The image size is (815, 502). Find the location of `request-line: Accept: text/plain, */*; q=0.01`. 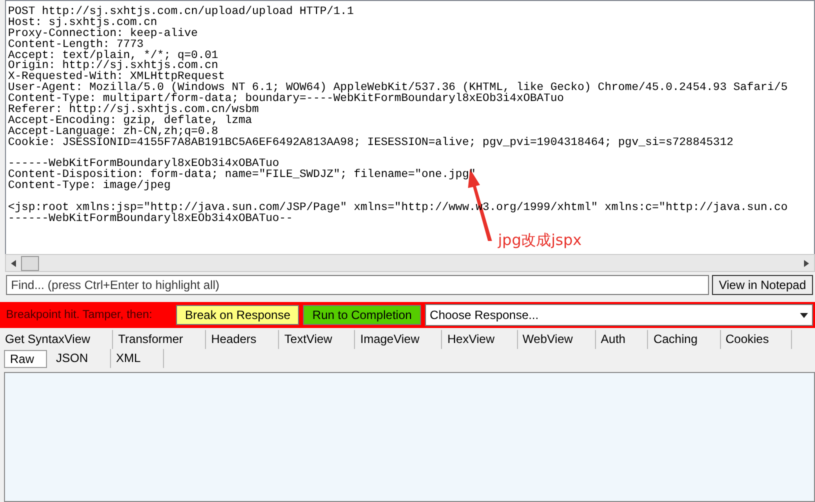

request-line: Accept: text/plain, */*; q=0.01 is located at coordinates (114, 56).